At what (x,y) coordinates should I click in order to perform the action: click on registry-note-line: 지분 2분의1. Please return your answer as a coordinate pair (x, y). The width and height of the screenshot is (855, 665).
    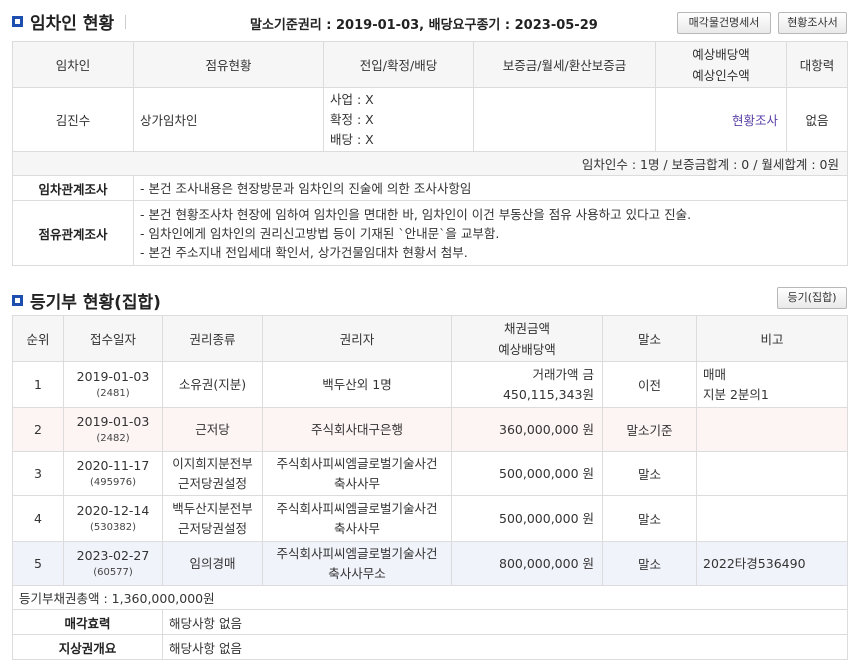
    Looking at the image, I should click on (736, 394).